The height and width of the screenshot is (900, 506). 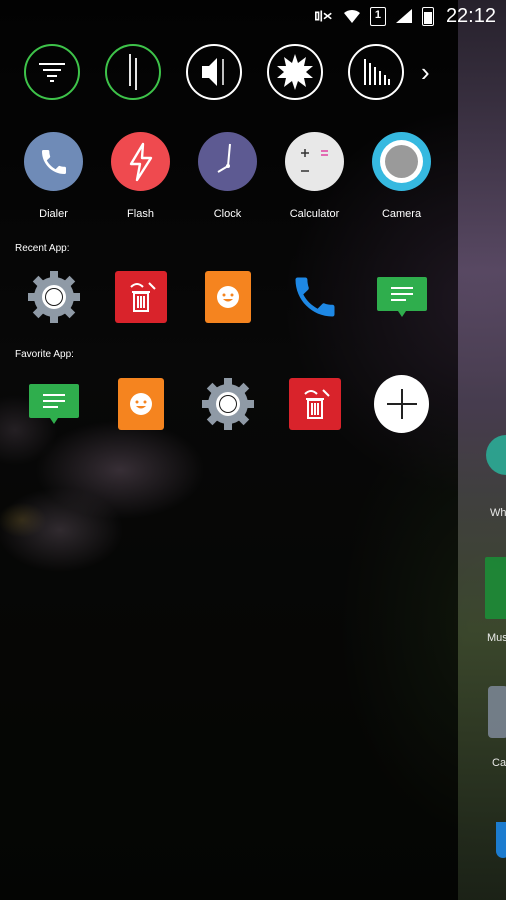 What do you see at coordinates (496, 638) in the screenshot?
I see `edge-app-label-muslim: Mus` at bounding box center [496, 638].